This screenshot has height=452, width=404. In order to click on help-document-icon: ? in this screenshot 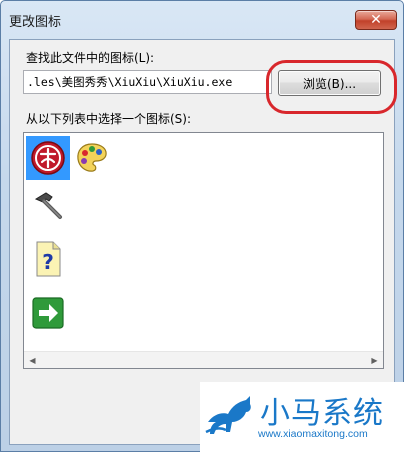, I will do `click(48, 259)`.